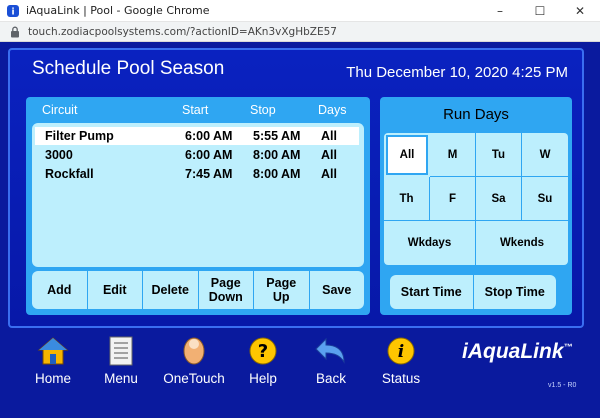 Image resolution: width=600 pixels, height=418 pixels. What do you see at coordinates (500, 11) in the screenshot?
I see `minimize-button: –` at bounding box center [500, 11].